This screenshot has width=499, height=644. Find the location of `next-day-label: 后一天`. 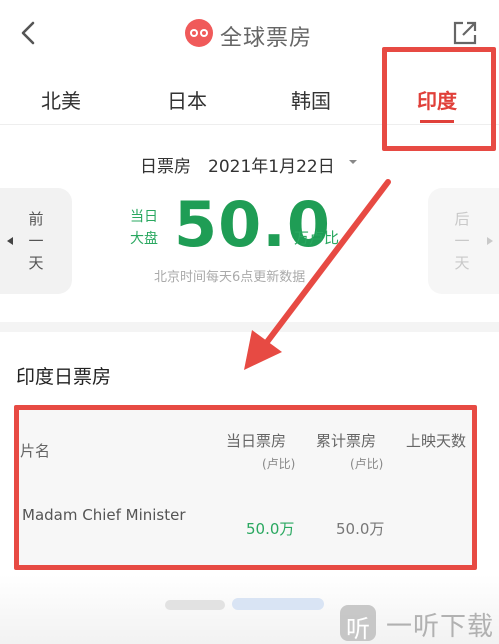

next-day-label: 后一天 is located at coordinates (462, 241).